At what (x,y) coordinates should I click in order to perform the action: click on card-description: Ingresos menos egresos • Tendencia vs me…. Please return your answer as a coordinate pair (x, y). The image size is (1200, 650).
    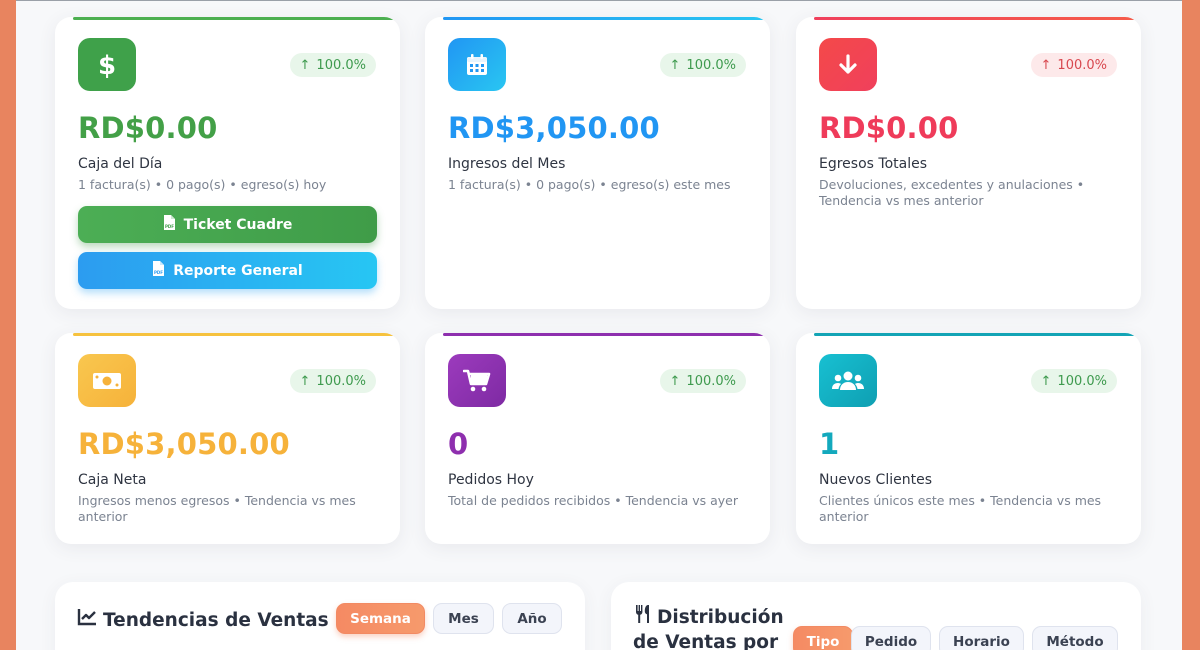
    Looking at the image, I should click on (217, 508).